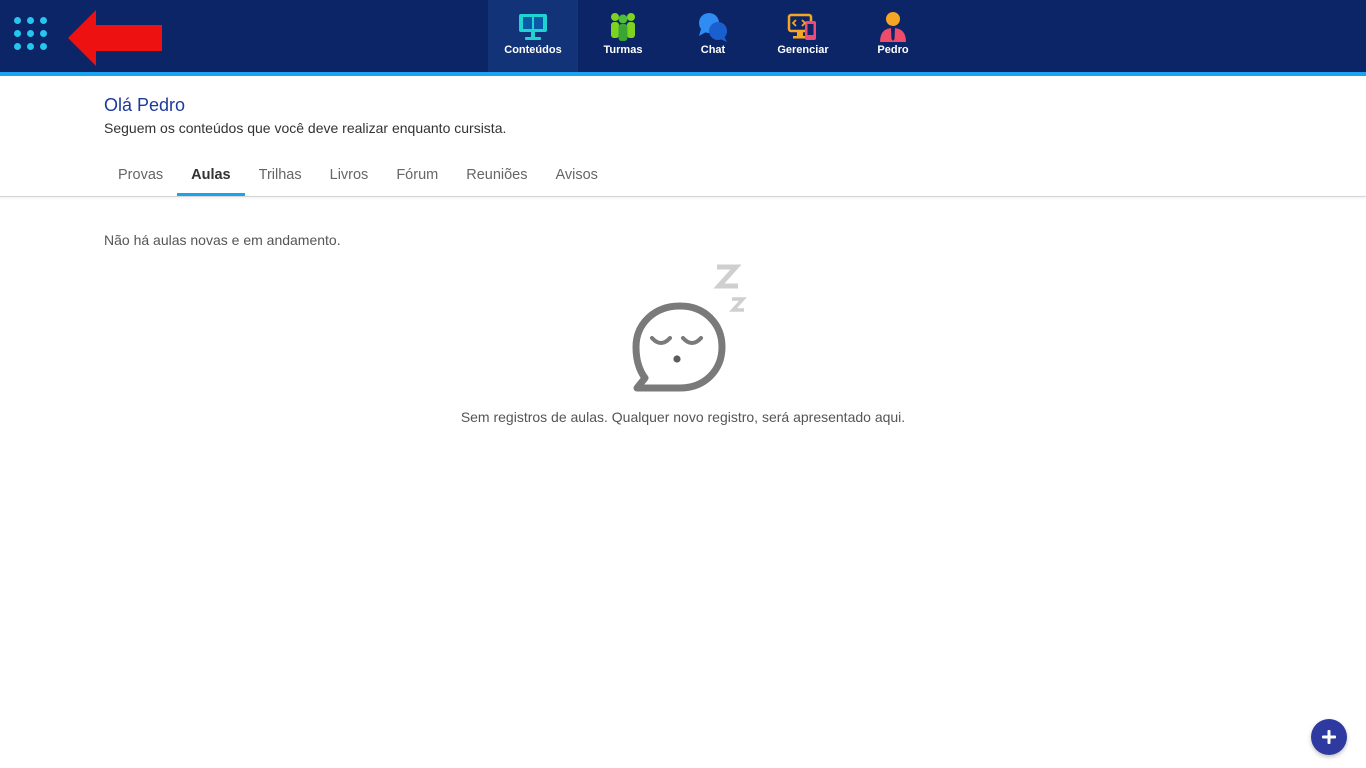  What do you see at coordinates (893, 27) in the screenshot?
I see `user-profile-icon` at bounding box center [893, 27].